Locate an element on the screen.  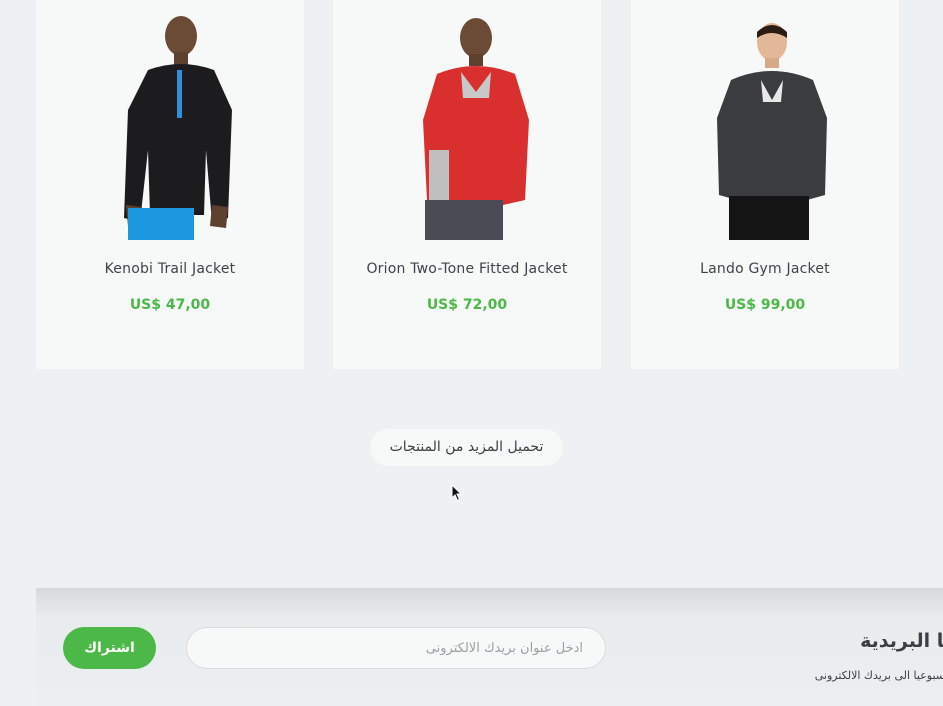
product-price: US$ 72,00 is located at coordinates (467, 305).